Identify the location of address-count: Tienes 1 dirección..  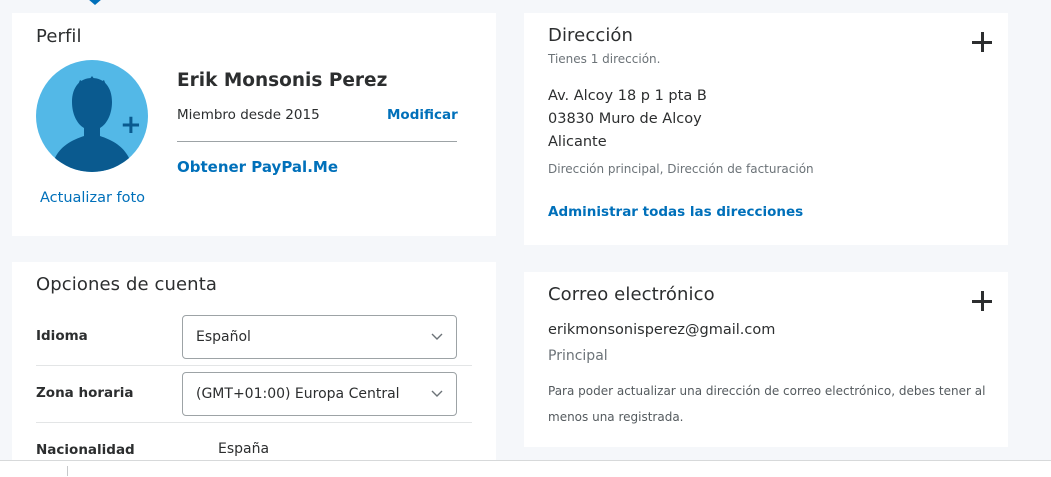
(604, 59).